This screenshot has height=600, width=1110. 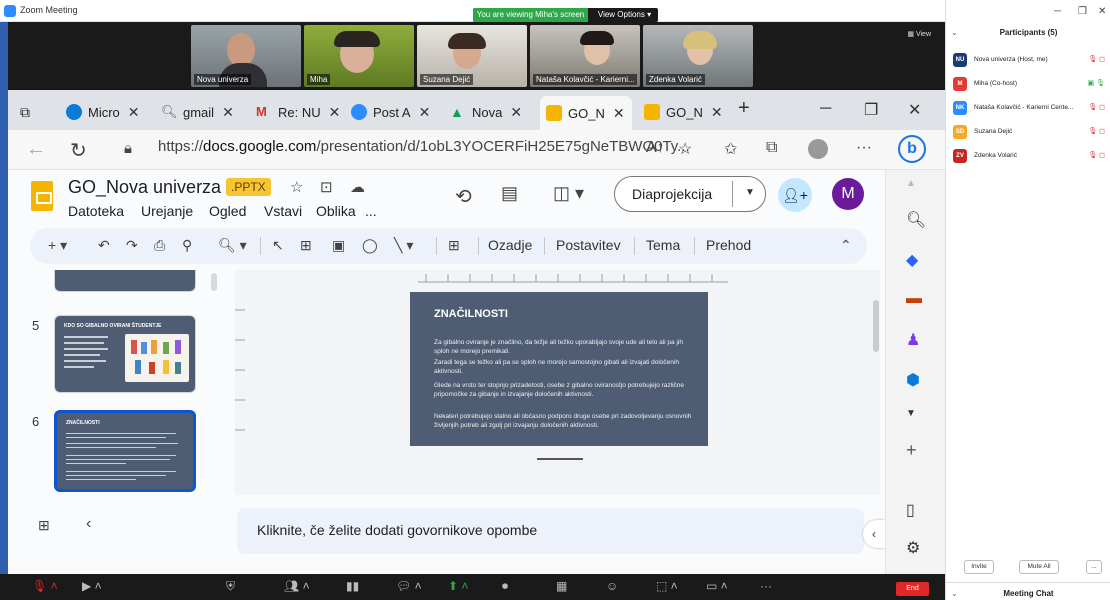 What do you see at coordinates (913, 548) in the screenshot?
I see `settings-gear-icon: ⚙` at bounding box center [913, 548].